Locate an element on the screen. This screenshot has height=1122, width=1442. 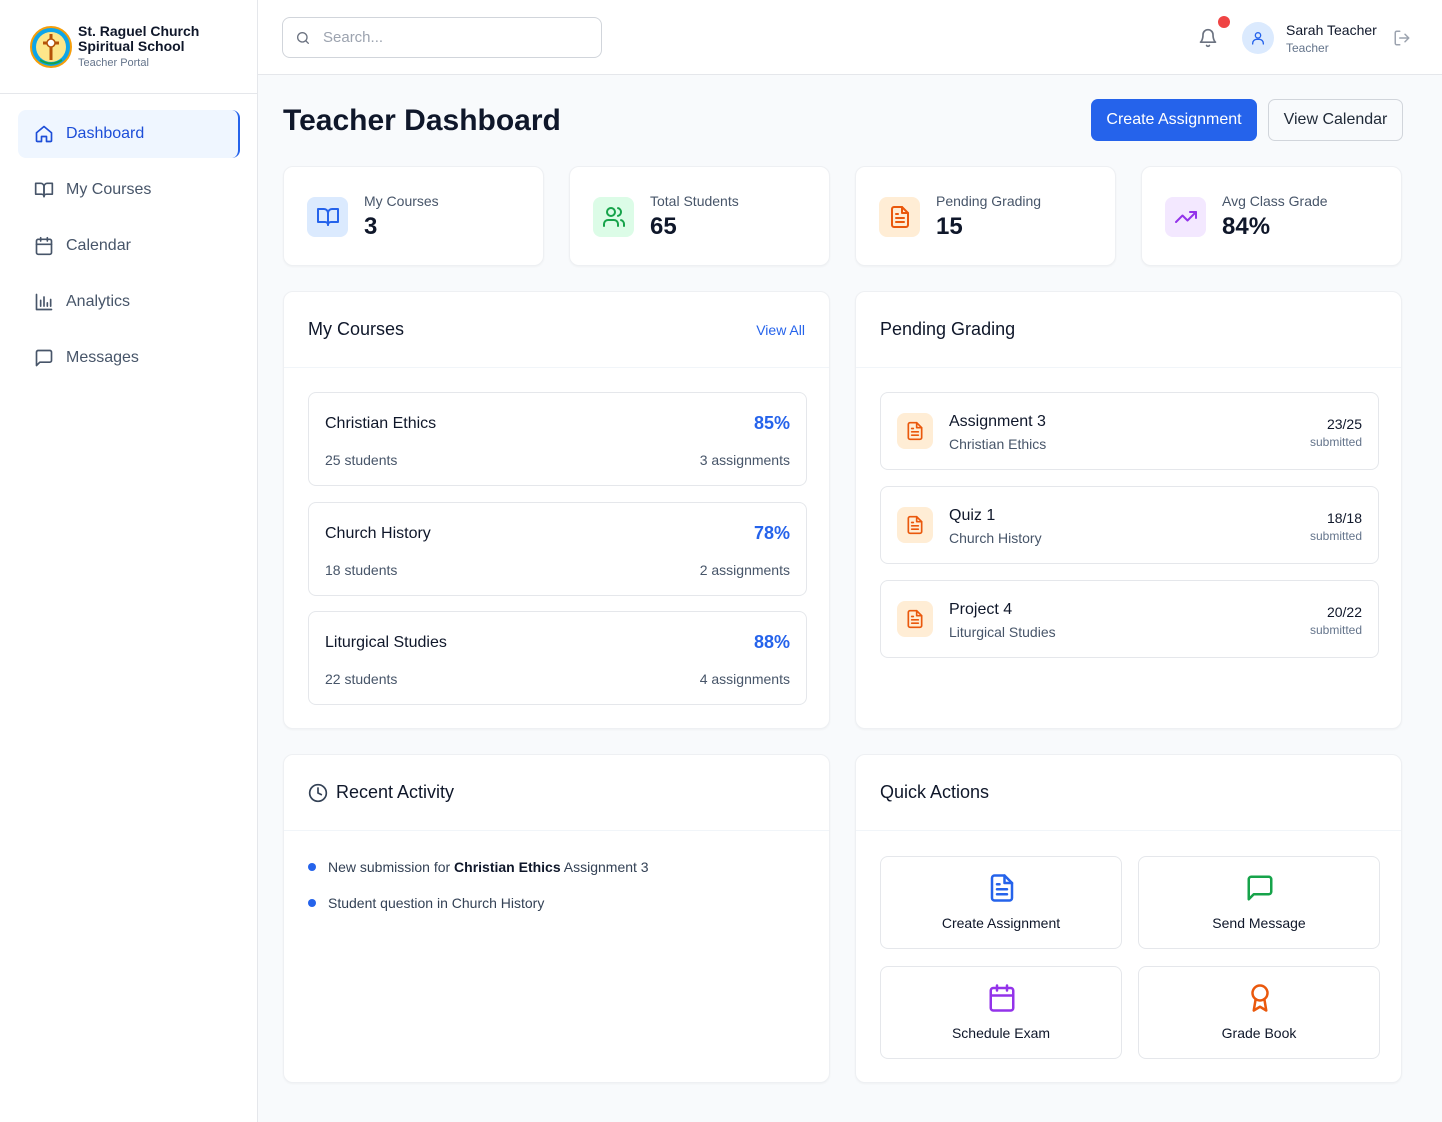
search-box is located at coordinates (442, 37).